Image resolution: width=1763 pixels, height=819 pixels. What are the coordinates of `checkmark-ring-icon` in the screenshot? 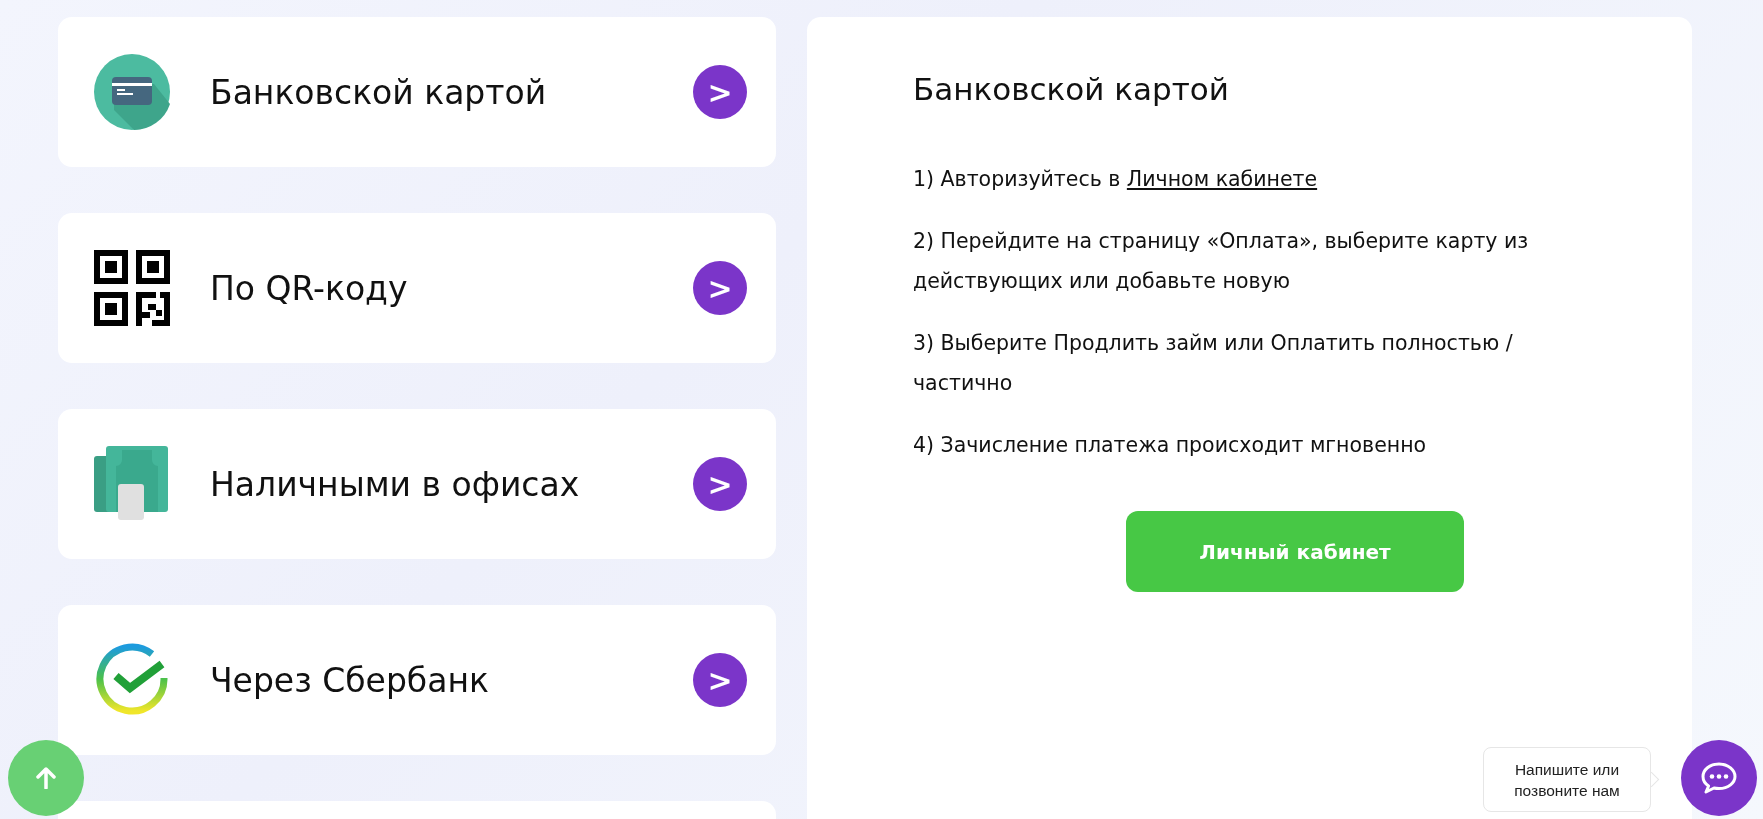 It's located at (132, 680).